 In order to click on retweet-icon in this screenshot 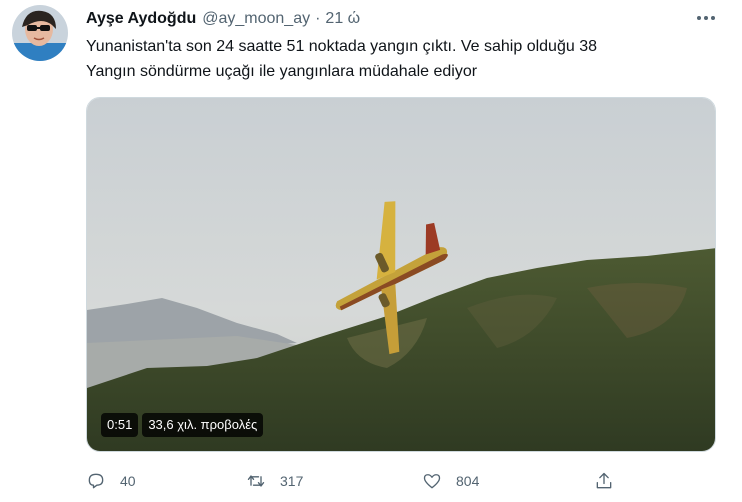, I will do `click(256, 481)`.